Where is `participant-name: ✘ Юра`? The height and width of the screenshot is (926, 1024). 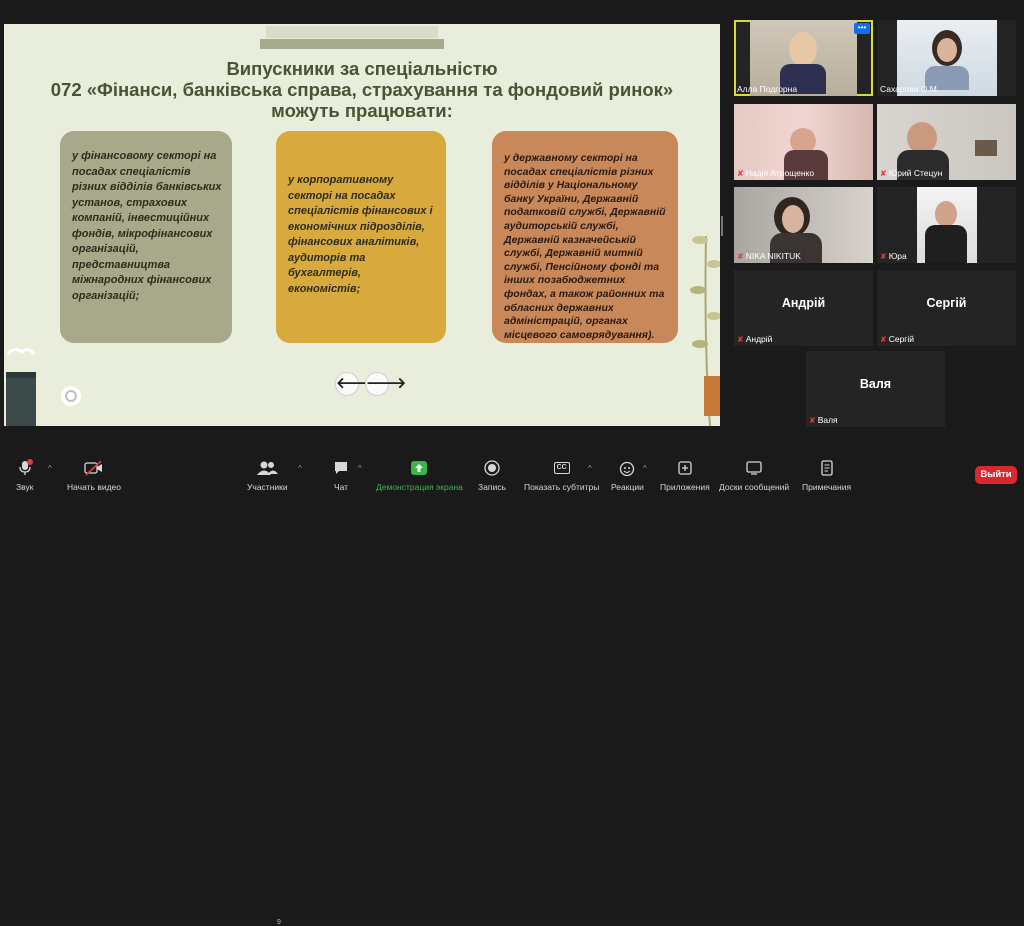 participant-name: ✘ Юра is located at coordinates (893, 256).